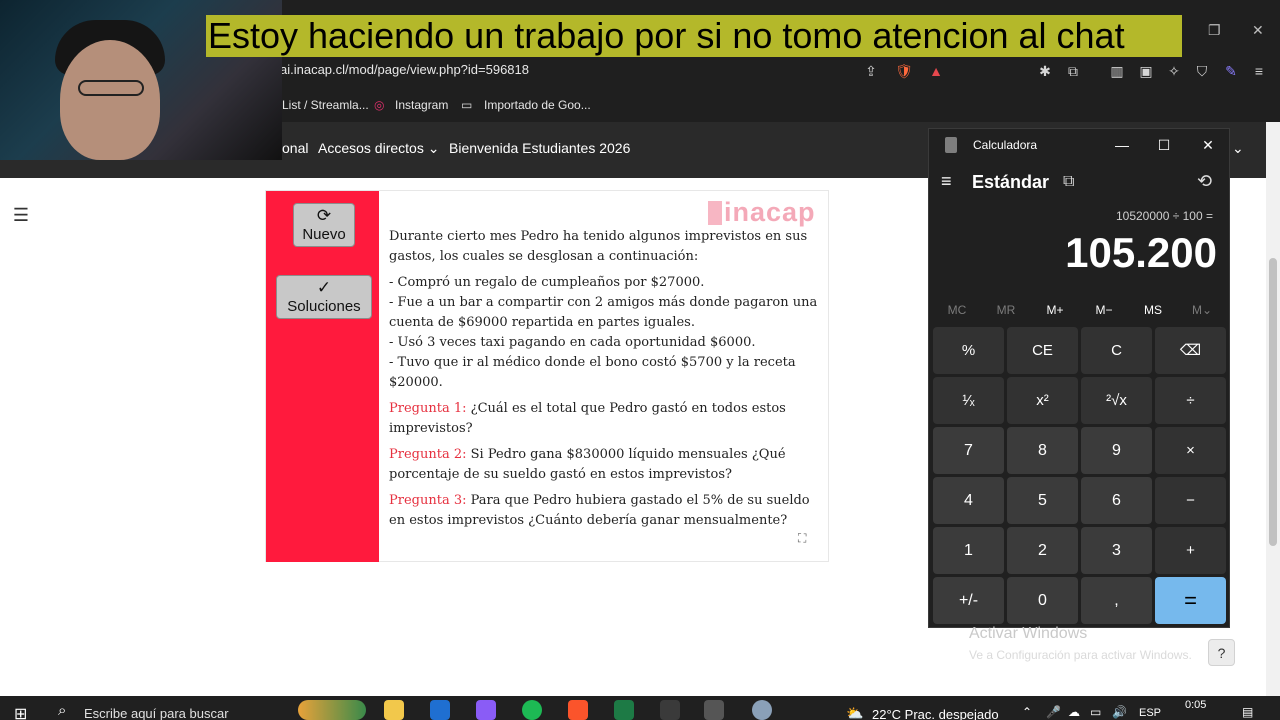 Image resolution: width=1280 pixels, height=720 pixels. I want to click on minimize-icon: —, so click(1122, 145).